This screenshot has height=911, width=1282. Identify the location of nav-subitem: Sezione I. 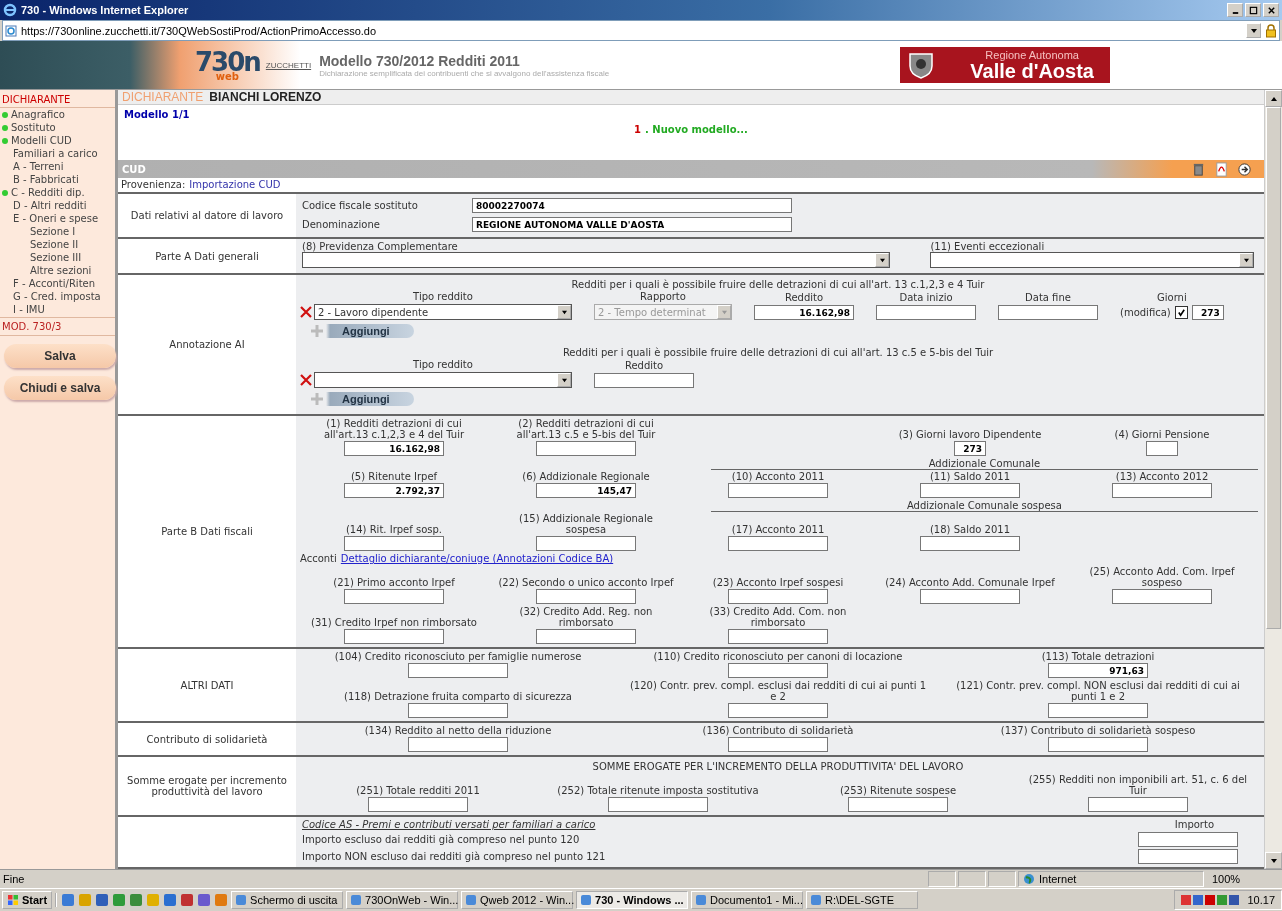
(57, 231).